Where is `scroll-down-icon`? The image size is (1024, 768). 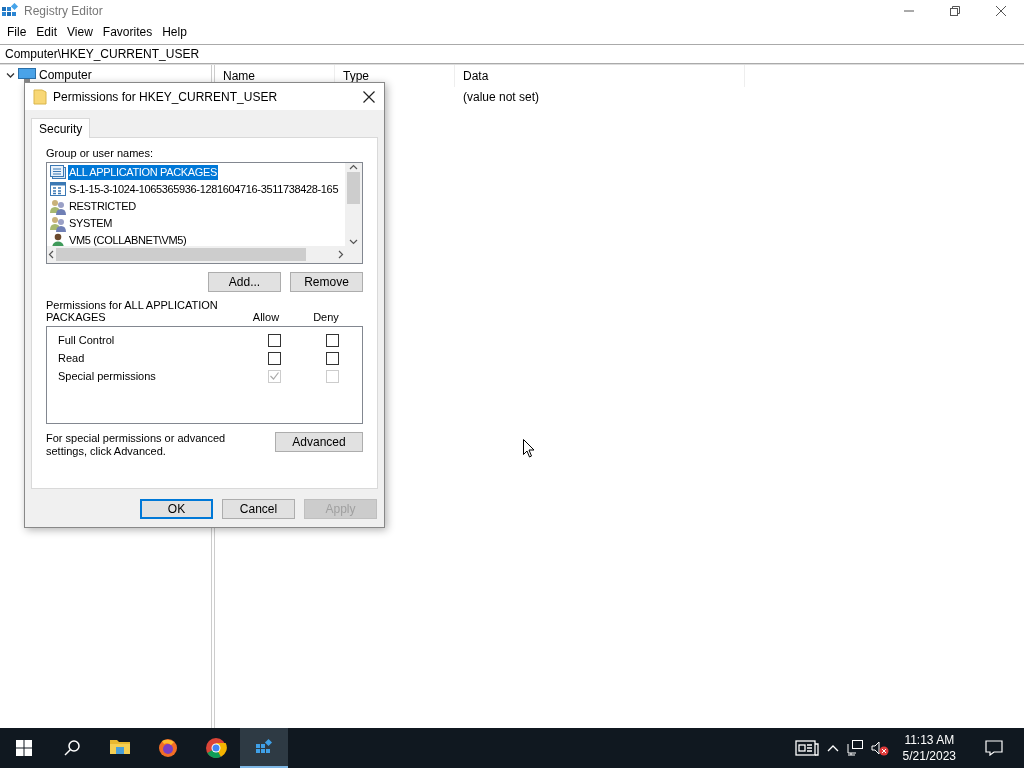 scroll-down-icon is located at coordinates (353, 241).